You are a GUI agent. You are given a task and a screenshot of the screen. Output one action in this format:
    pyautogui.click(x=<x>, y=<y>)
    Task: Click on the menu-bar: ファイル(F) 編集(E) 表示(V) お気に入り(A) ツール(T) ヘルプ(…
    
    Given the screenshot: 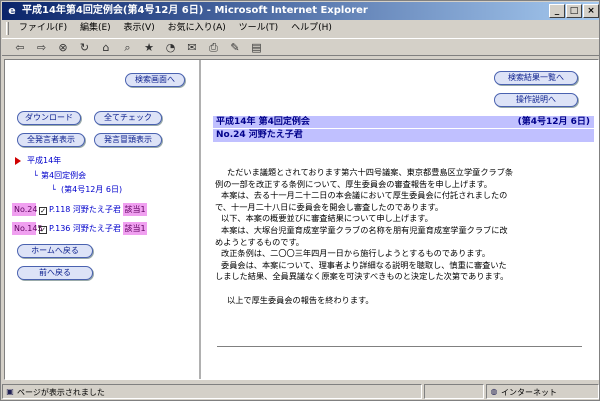 What is the action you would take?
    pyautogui.click(x=300, y=28)
    